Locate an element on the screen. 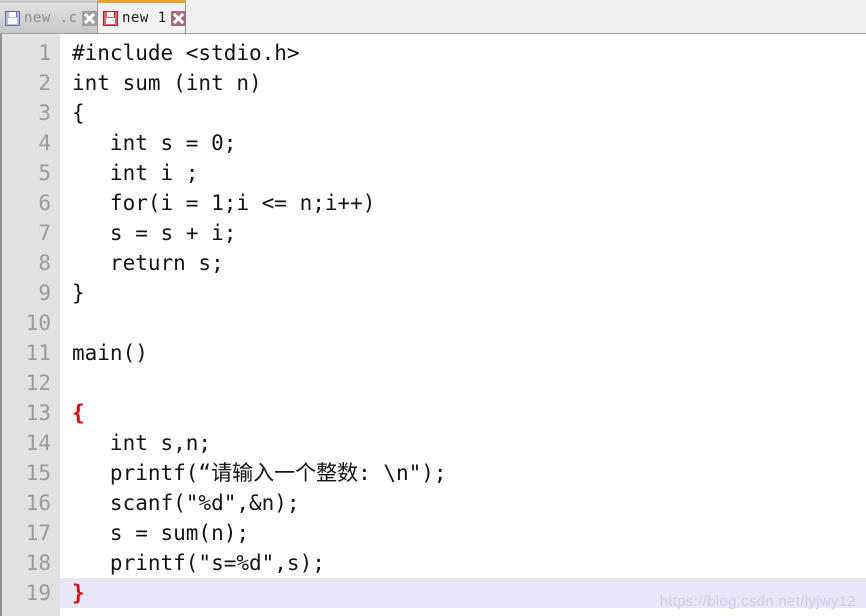 The width and height of the screenshot is (866, 616). tab-label: new 1 is located at coordinates (144, 18).